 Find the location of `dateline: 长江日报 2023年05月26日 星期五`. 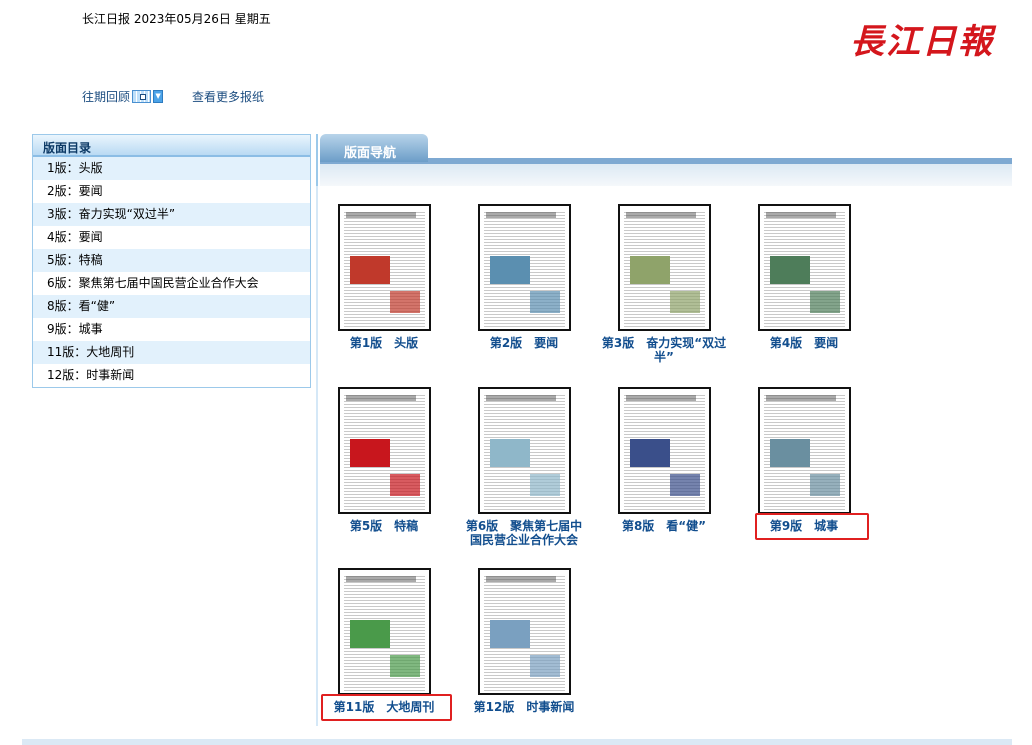

dateline: 长江日报 2023年05月26日 星期五 is located at coordinates (176, 19).